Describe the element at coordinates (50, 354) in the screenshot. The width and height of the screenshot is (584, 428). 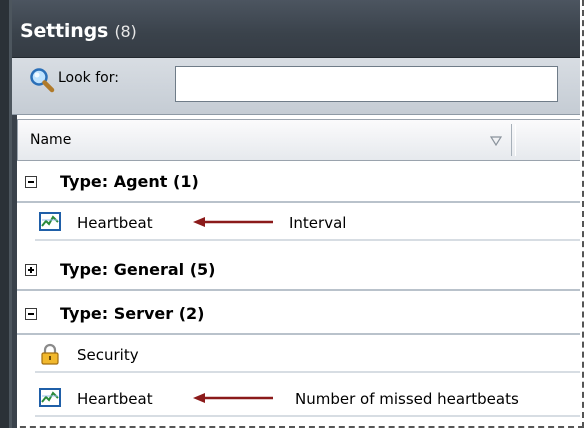
I see `lock-icon` at that location.